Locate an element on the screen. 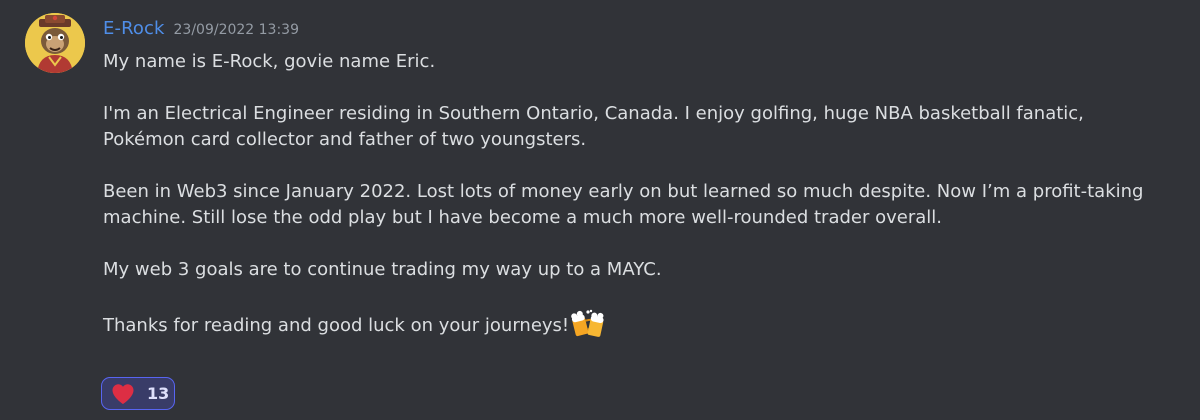 The width and height of the screenshot is (1200, 420). avatar is located at coordinates (55, 43).